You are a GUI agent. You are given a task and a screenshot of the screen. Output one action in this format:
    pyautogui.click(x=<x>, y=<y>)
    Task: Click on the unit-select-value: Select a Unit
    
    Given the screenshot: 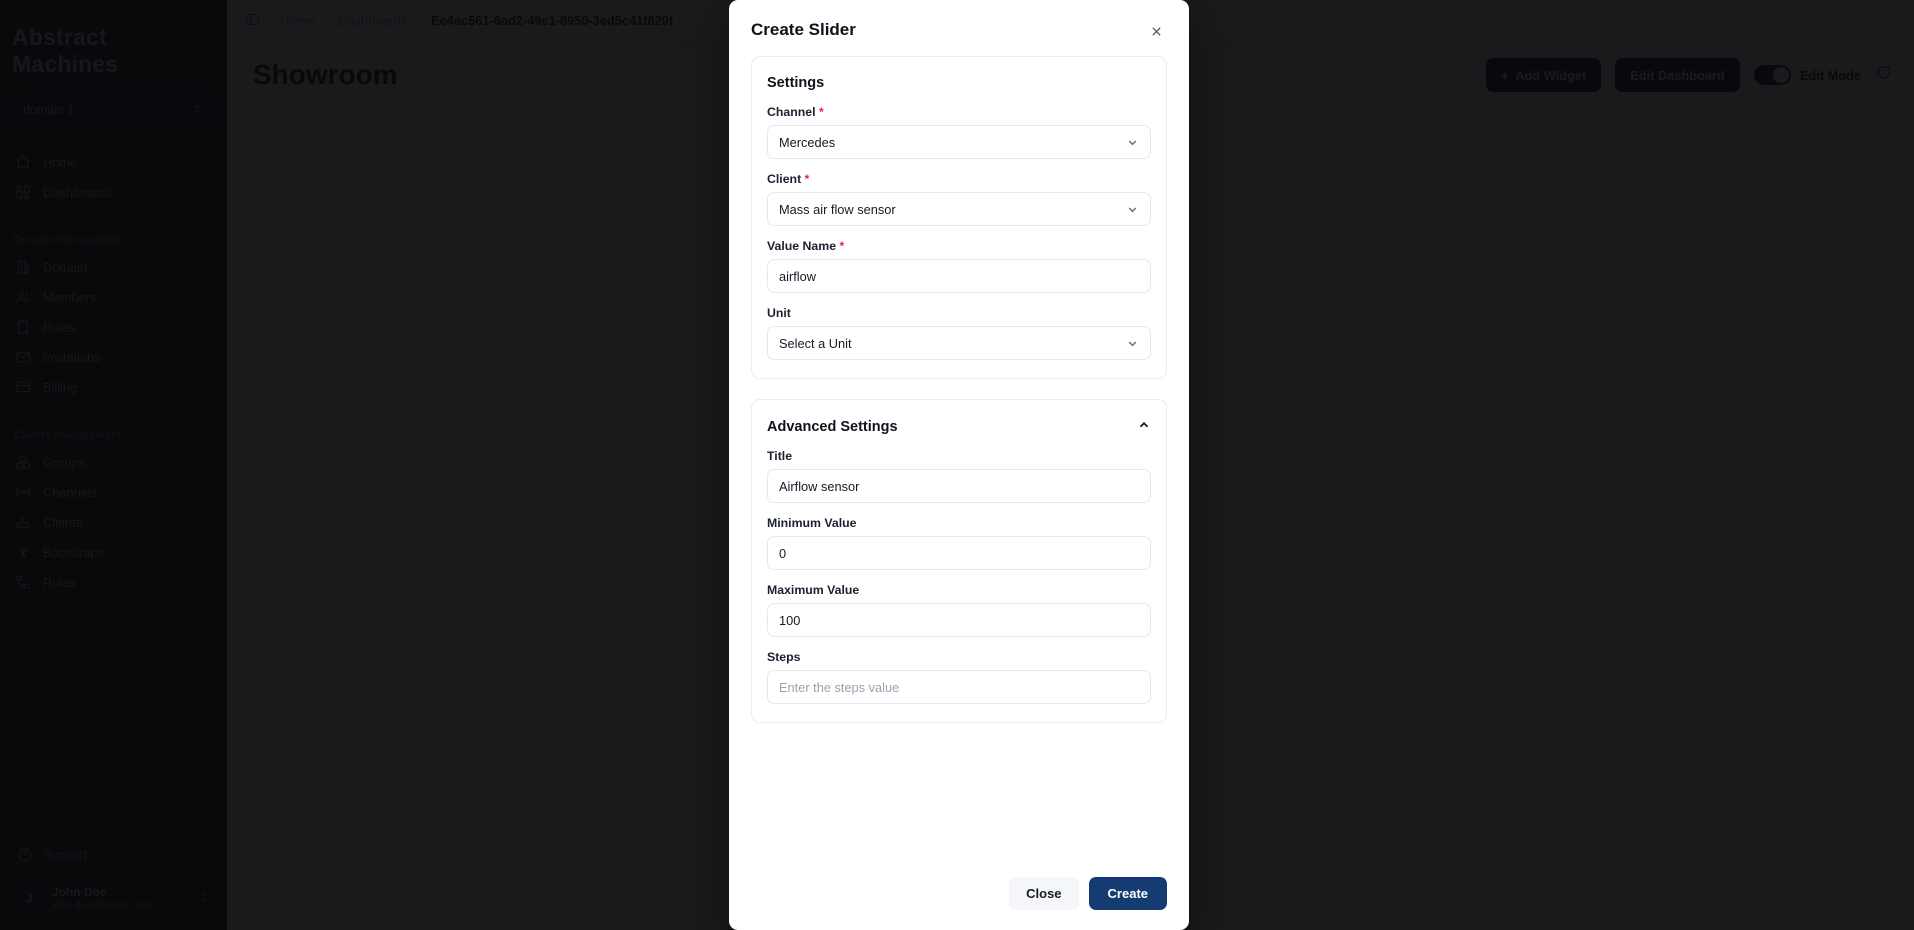 What is the action you would take?
    pyautogui.click(x=815, y=343)
    